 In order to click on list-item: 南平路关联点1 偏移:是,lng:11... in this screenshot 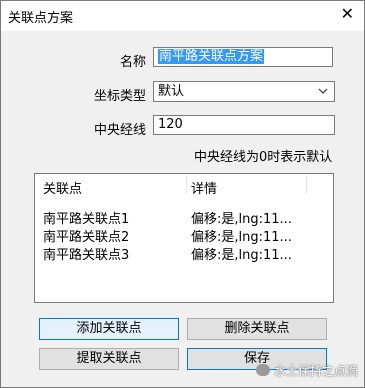, I will do `click(184, 217)`.